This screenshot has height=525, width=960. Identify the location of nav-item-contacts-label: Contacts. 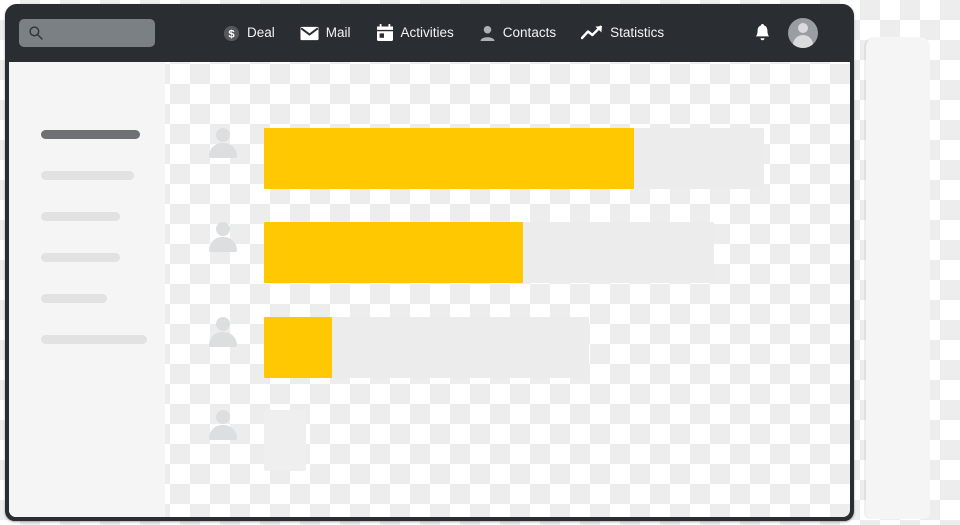
(529, 33).